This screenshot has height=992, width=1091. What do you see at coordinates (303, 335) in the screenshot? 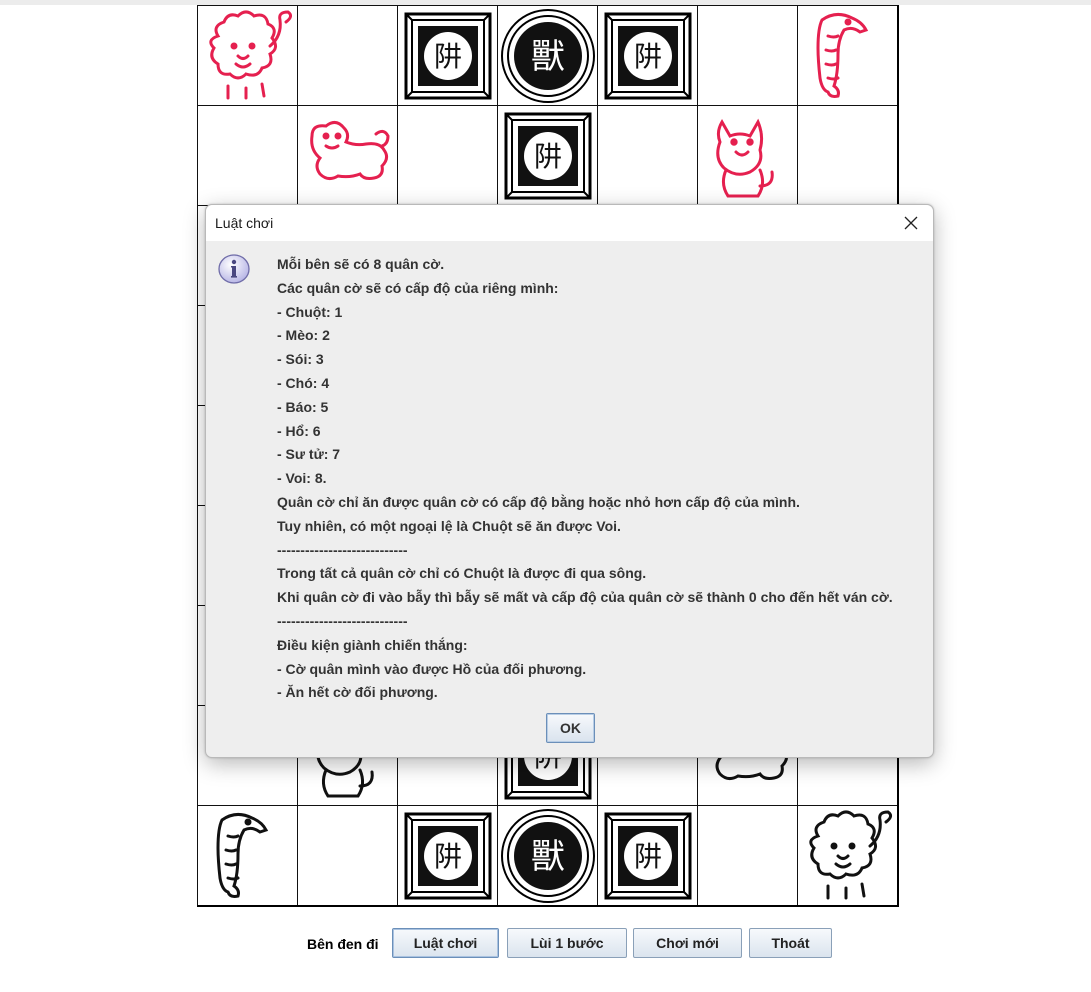
I see `rules-line: - Mèo: 2` at bounding box center [303, 335].